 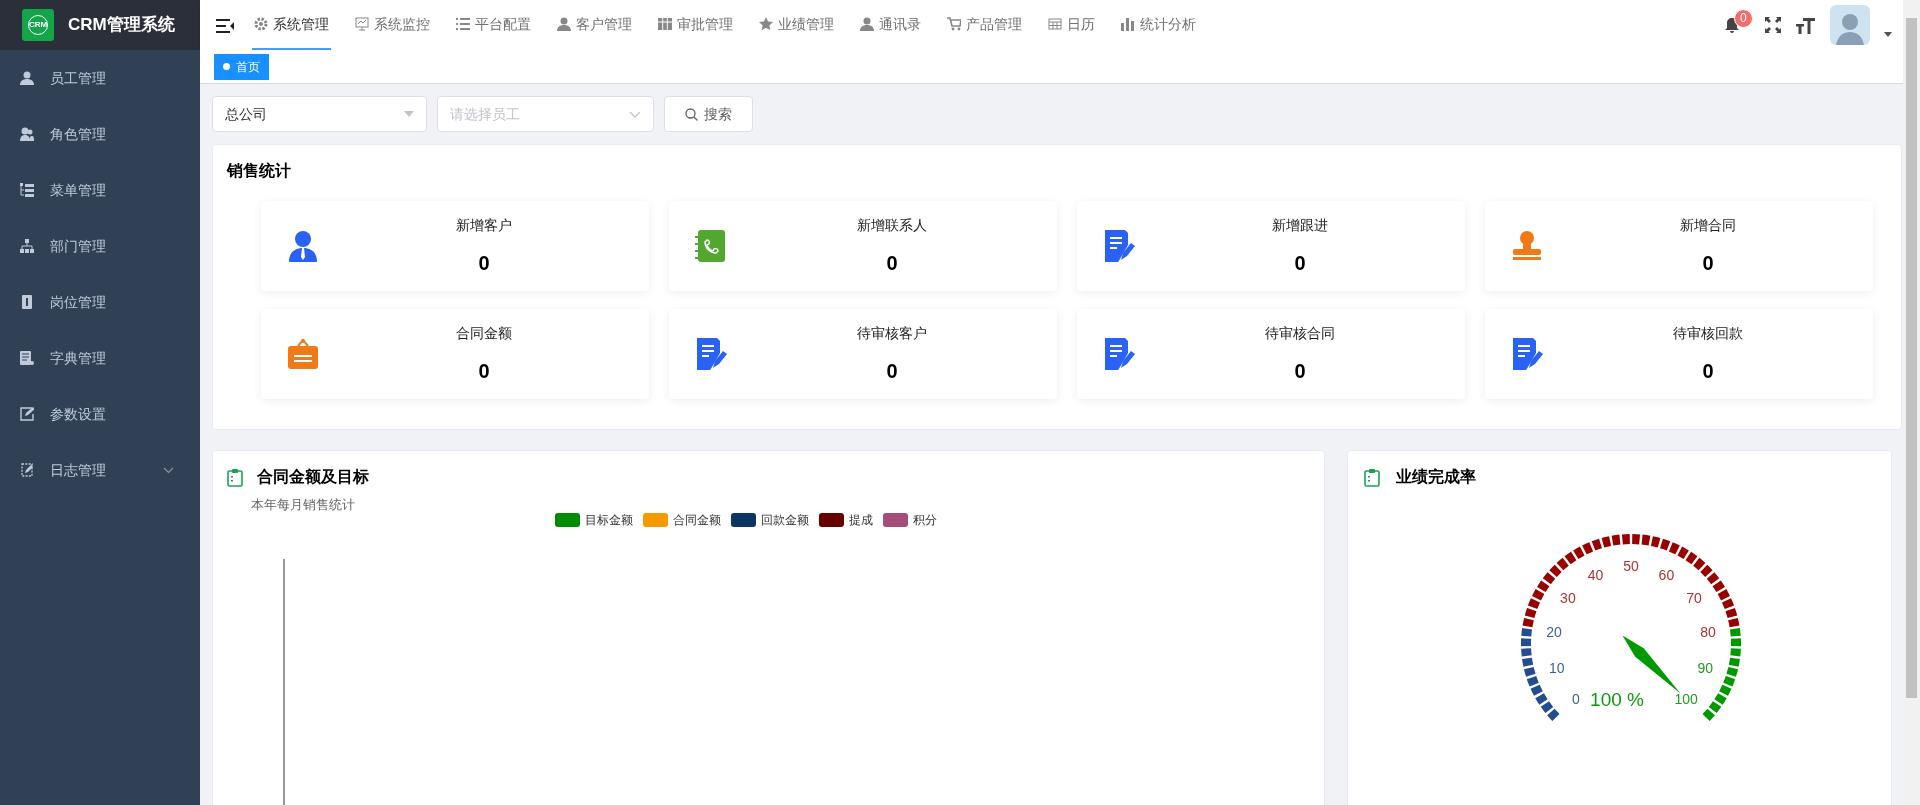 What do you see at coordinates (1708, 333) in the screenshot?
I see `stat-label: 待审核回款` at bounding box center [1708, 333].